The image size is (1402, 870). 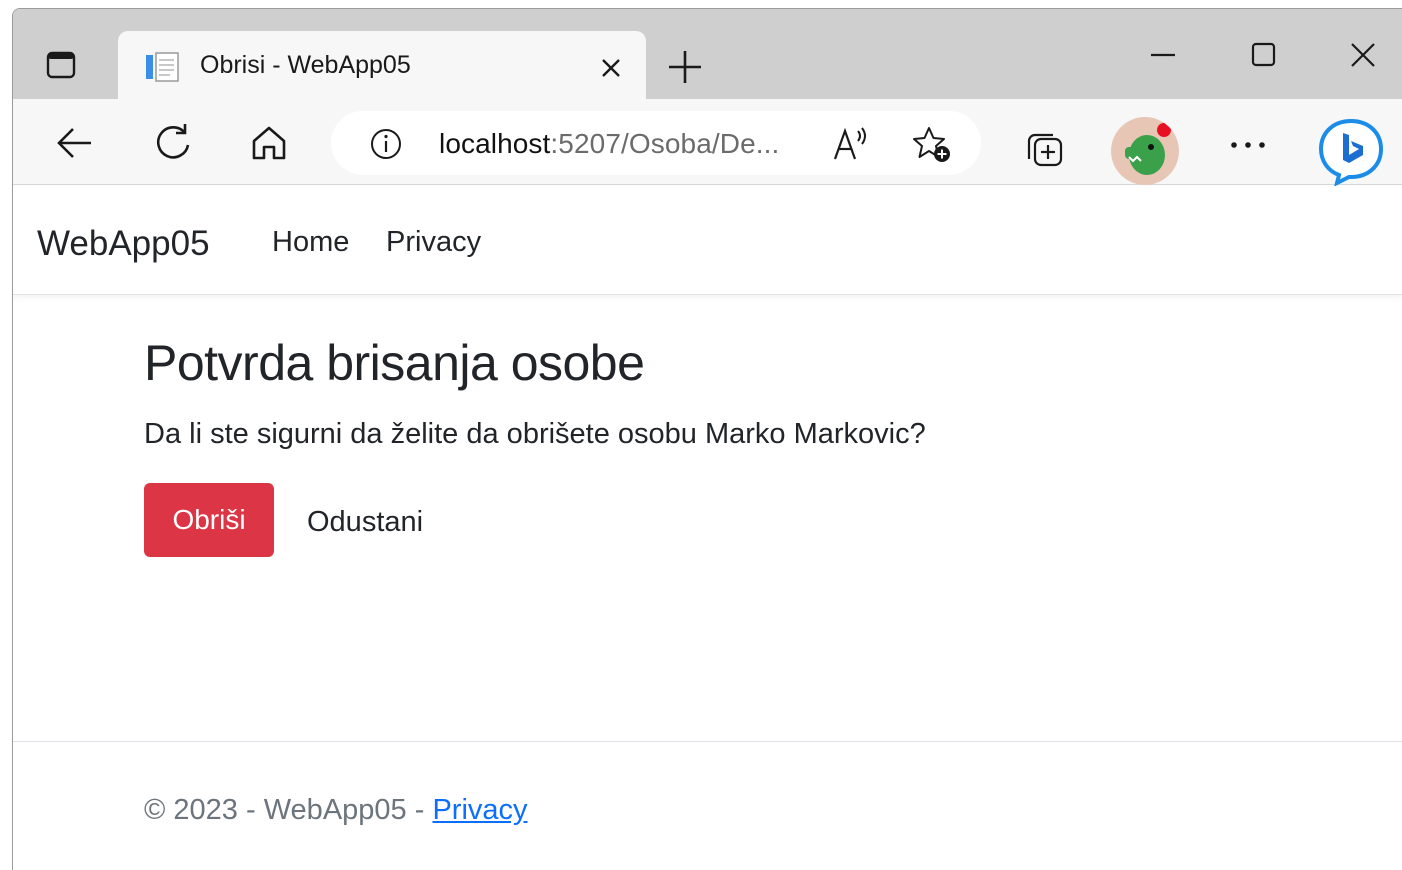 I want to click on active-tab: Obrisi - WebApp05, so click(x=382, y=65).